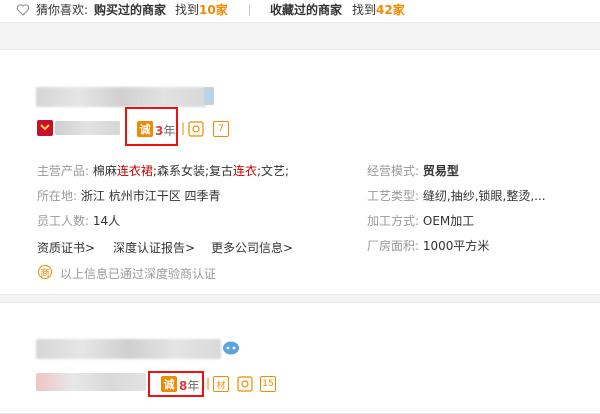  What do you see at coordinates (413, 171) in the screenshot?
I see `business-mode: 经营模式: 贸易型` at bounding box center [413, 171].